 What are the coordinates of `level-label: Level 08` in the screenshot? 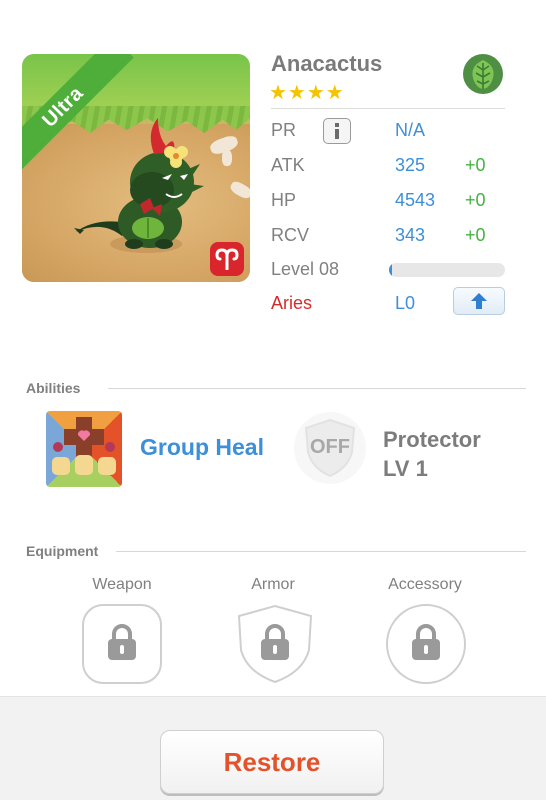 It's located at (305, 269).